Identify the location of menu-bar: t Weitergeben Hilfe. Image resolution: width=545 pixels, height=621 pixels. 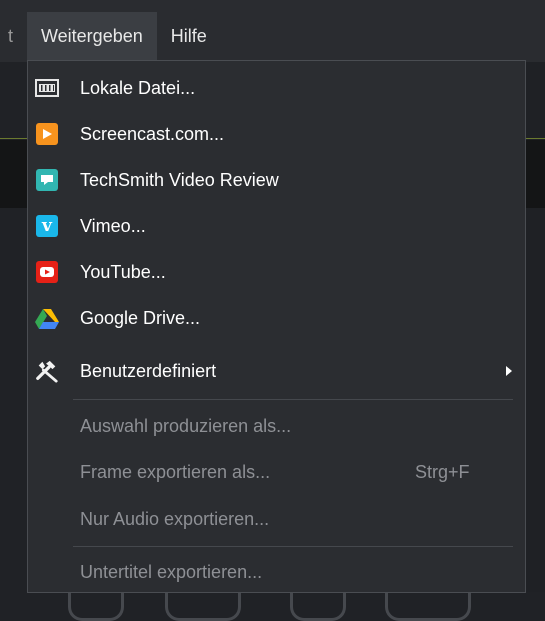
(110, 36).